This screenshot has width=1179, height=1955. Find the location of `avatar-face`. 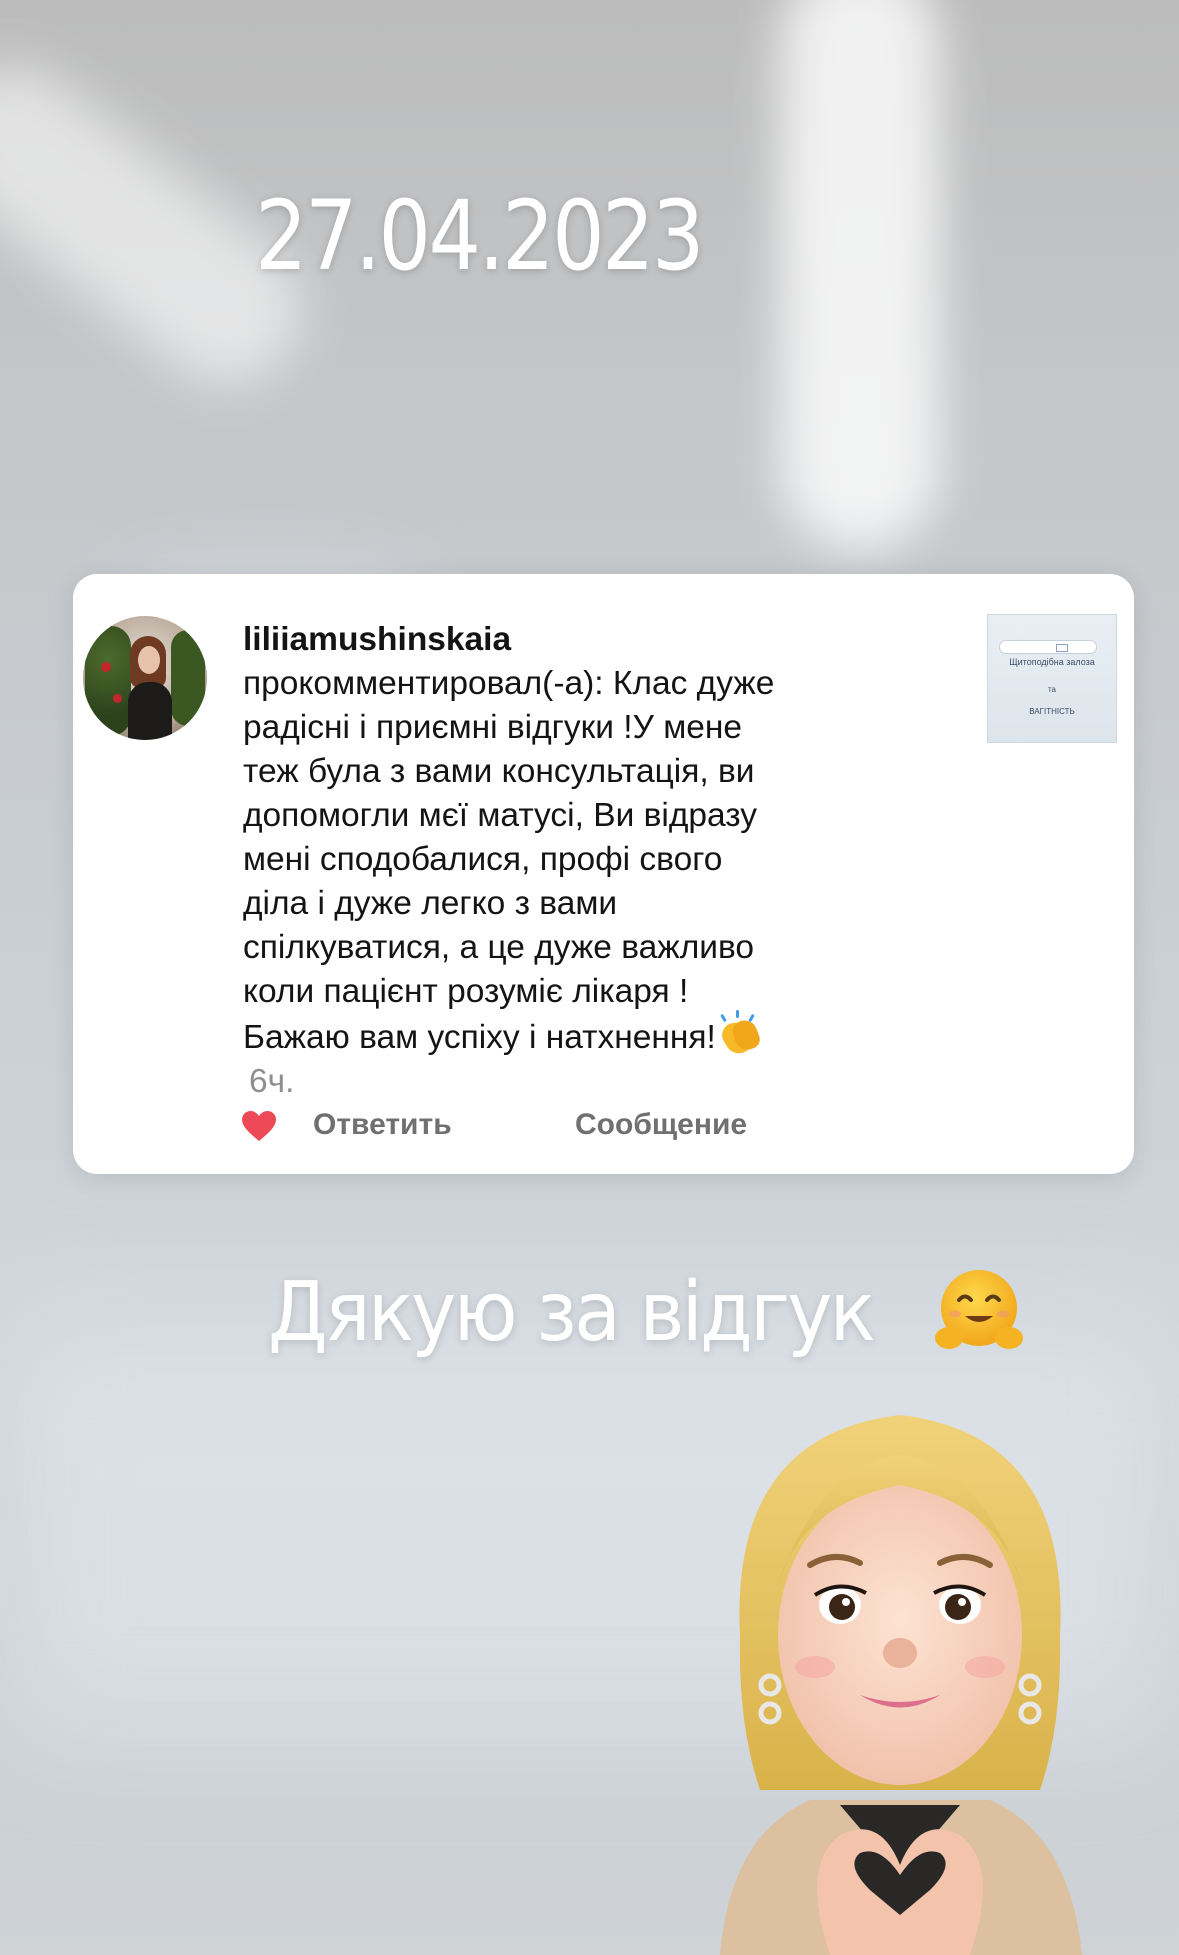

avatar-face is located at coordinates (149, 660).